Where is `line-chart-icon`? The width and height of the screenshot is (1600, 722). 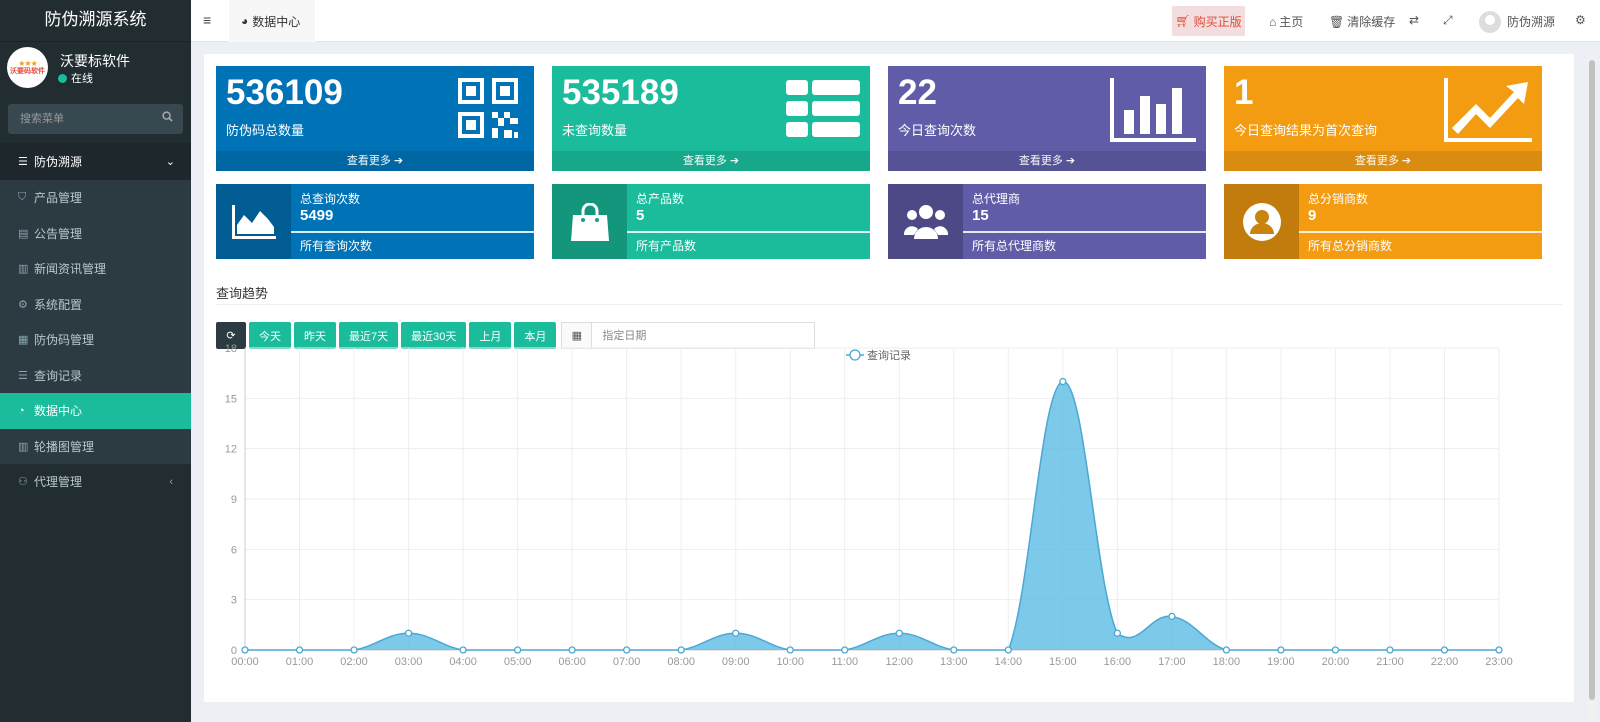
line-chart-icon is located at coordinates (1488, 110).